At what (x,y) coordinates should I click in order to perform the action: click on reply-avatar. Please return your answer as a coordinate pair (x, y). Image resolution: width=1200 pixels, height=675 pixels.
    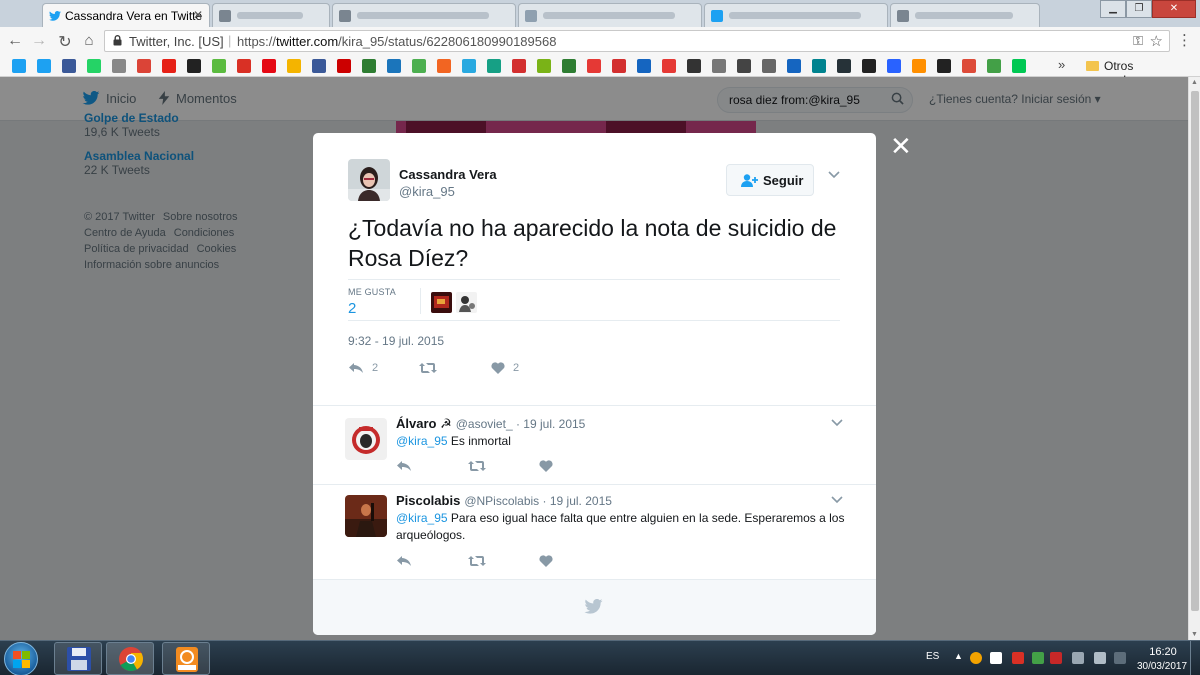
    Looking at the image, I should click on (366, 516).